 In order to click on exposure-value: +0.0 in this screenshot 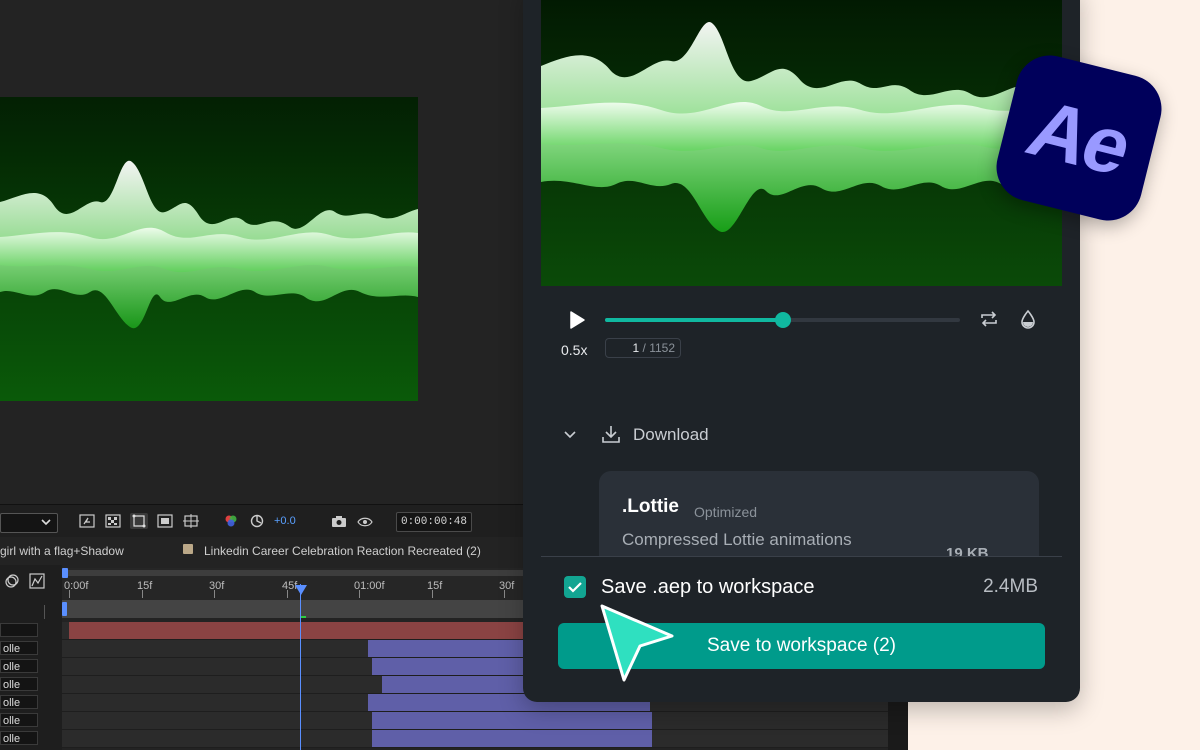, I will do `click(285, 521)`.